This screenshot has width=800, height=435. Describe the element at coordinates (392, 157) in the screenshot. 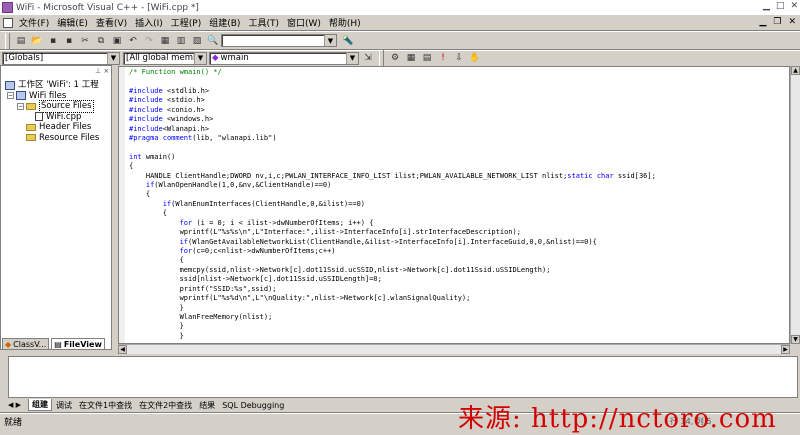

I see `code-line: int wmain()` at that location.